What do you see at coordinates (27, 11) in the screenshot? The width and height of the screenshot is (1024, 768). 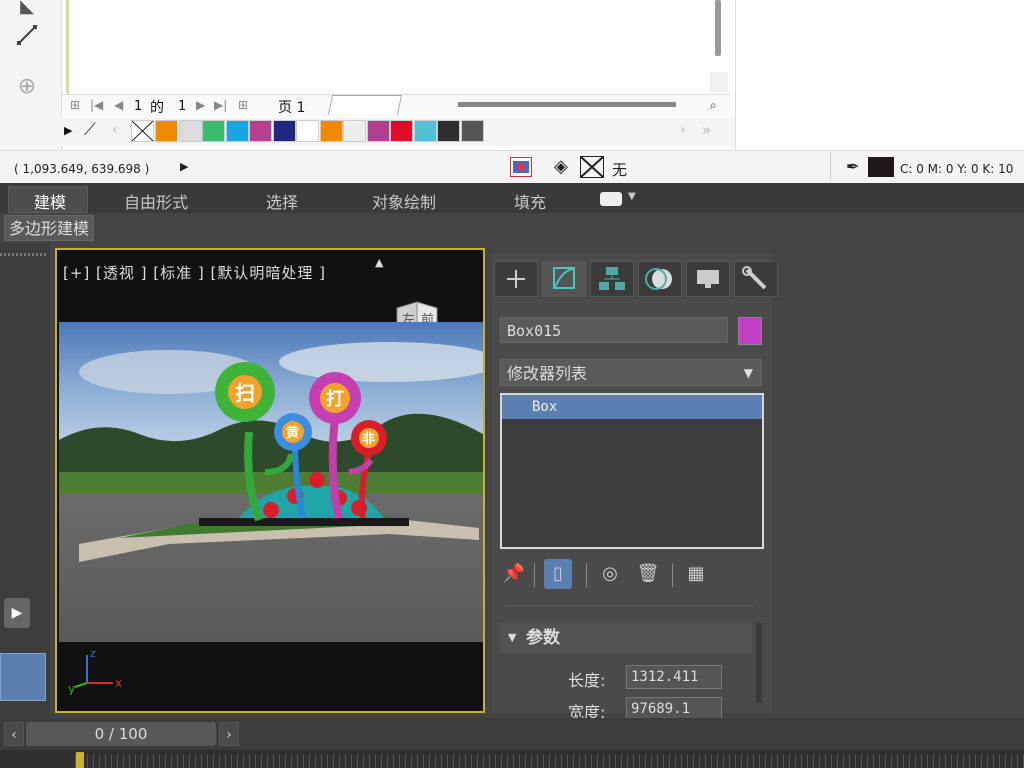 I see `corner-tool-icon: ◣` at bounding box center [27, 11].